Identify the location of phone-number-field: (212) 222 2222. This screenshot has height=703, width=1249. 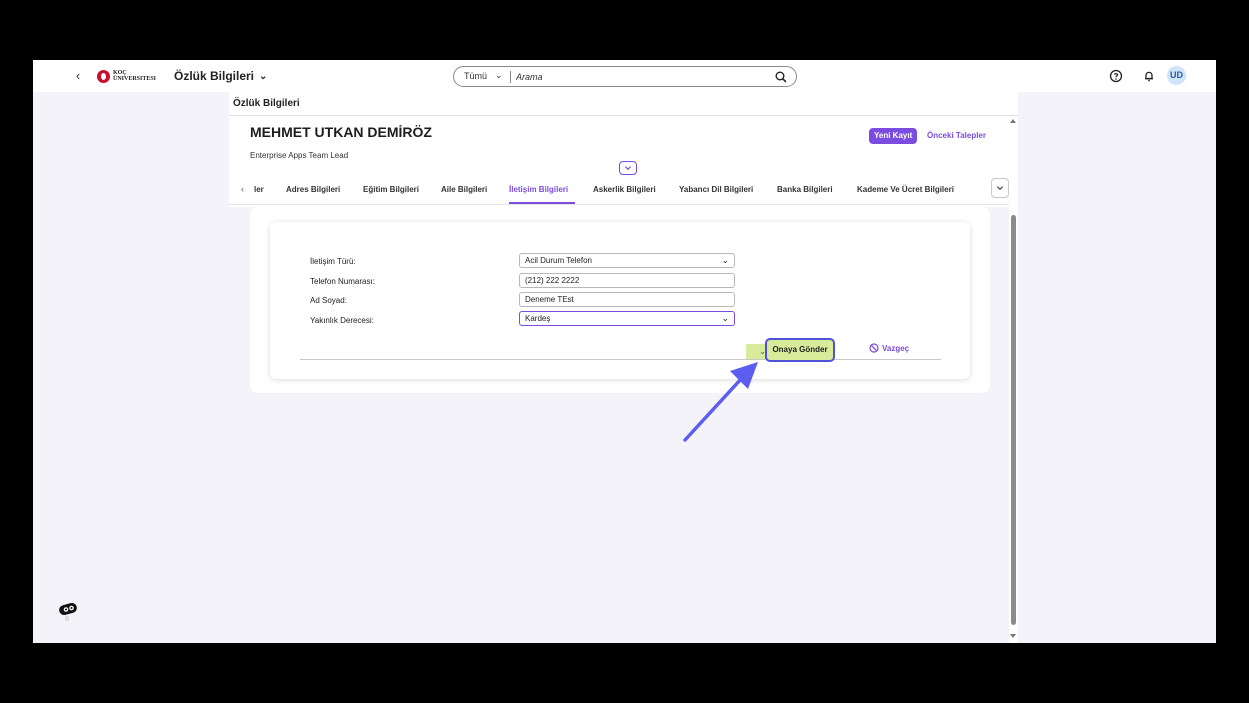
(627, 280).